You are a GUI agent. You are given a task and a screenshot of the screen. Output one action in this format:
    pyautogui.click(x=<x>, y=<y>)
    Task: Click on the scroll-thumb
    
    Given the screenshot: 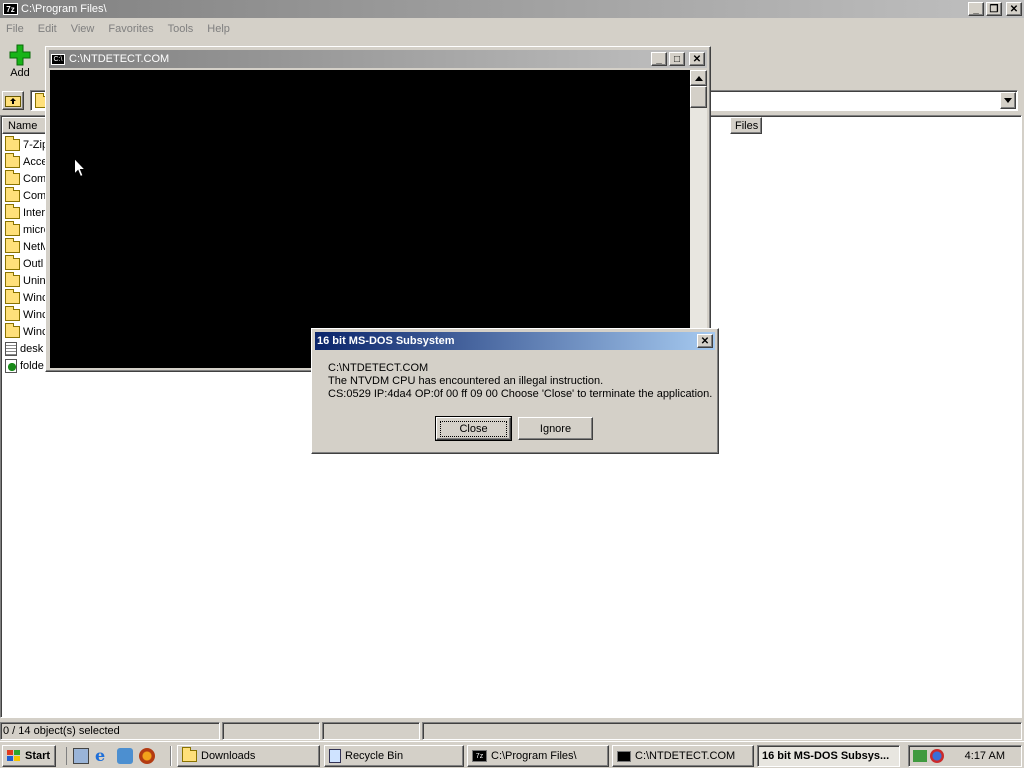 What is the action you would take?
    pyautogui.click(x=698, y=97)
    